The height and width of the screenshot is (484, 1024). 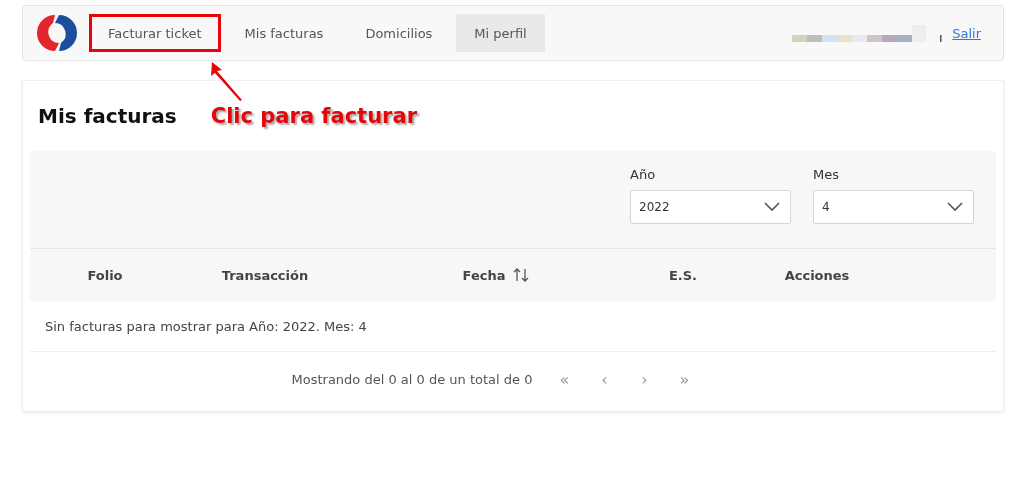 I want to click on logout-link: Salir, so click(x=966, y=33).